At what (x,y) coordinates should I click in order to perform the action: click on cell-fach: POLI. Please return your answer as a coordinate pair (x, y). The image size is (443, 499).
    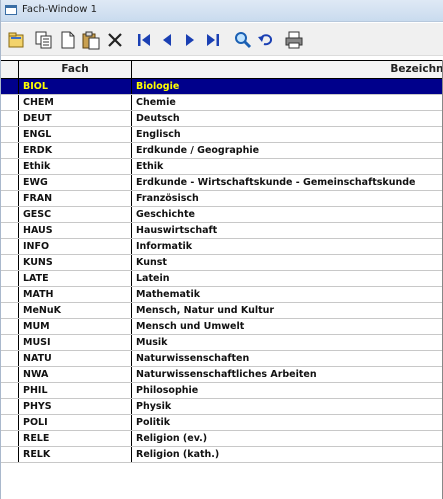
    Looking at the image, I should click on (77, 422).